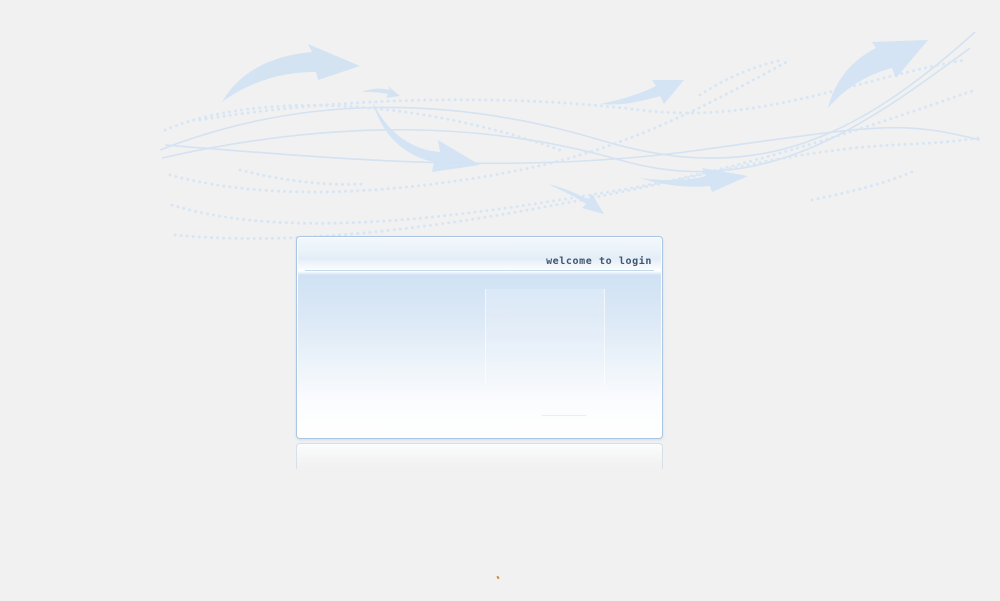 The width and height of the screenshot is (1000, 601). What do you see at coordinates (599, 261) in the screenshot?
I see `welcome-title: welcome to login` at bounding box center [599, 261].